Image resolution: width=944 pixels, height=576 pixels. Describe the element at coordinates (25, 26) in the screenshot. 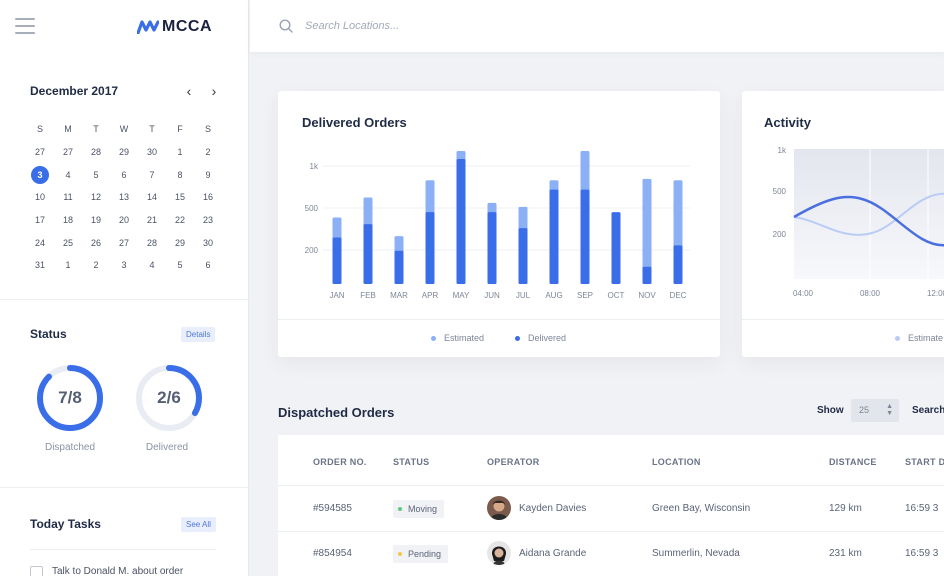

I see `menu-icon` at that location.